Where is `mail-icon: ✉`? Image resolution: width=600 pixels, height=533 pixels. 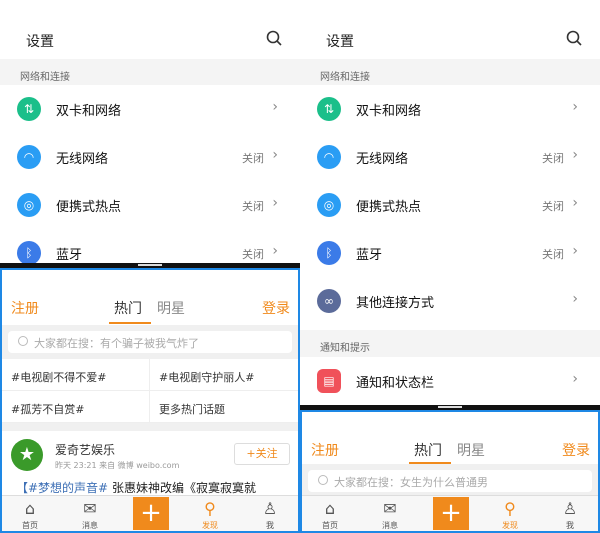 mail-icon: ✉ is located at coordinates (90, 508).